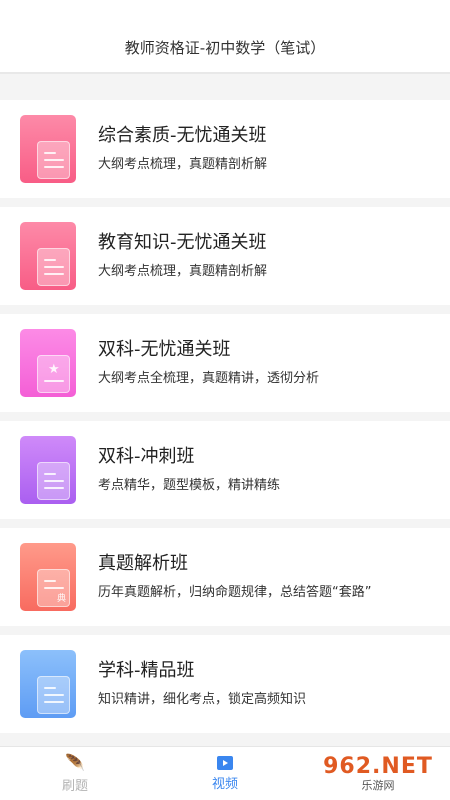 The width and height of the screenshot is (450, 800). What do you see at coordinates (225, 762) in the screenshot?
I see `video-icon` at bounding box center [225, 762].